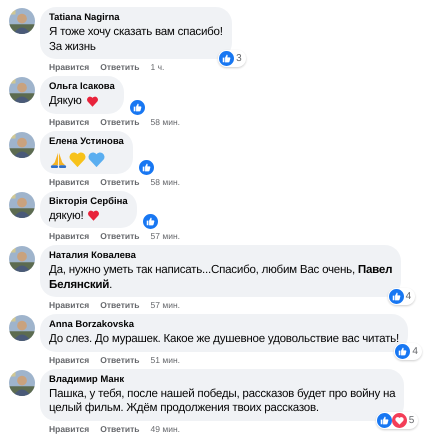 The image size is (428, 440). Describe the element at coordinates (222, 380) in the screenshot. I see `author-name: Владимир Манк` at that location.